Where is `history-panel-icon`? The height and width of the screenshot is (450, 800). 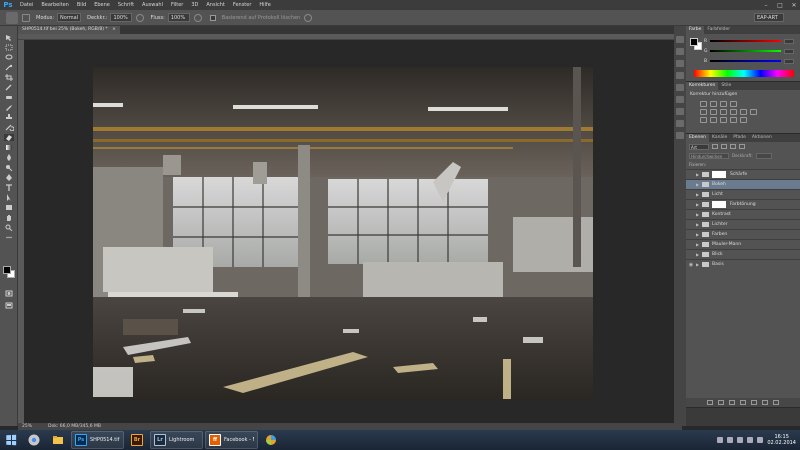 history-panel-icon is located at coordinates (680, 39).